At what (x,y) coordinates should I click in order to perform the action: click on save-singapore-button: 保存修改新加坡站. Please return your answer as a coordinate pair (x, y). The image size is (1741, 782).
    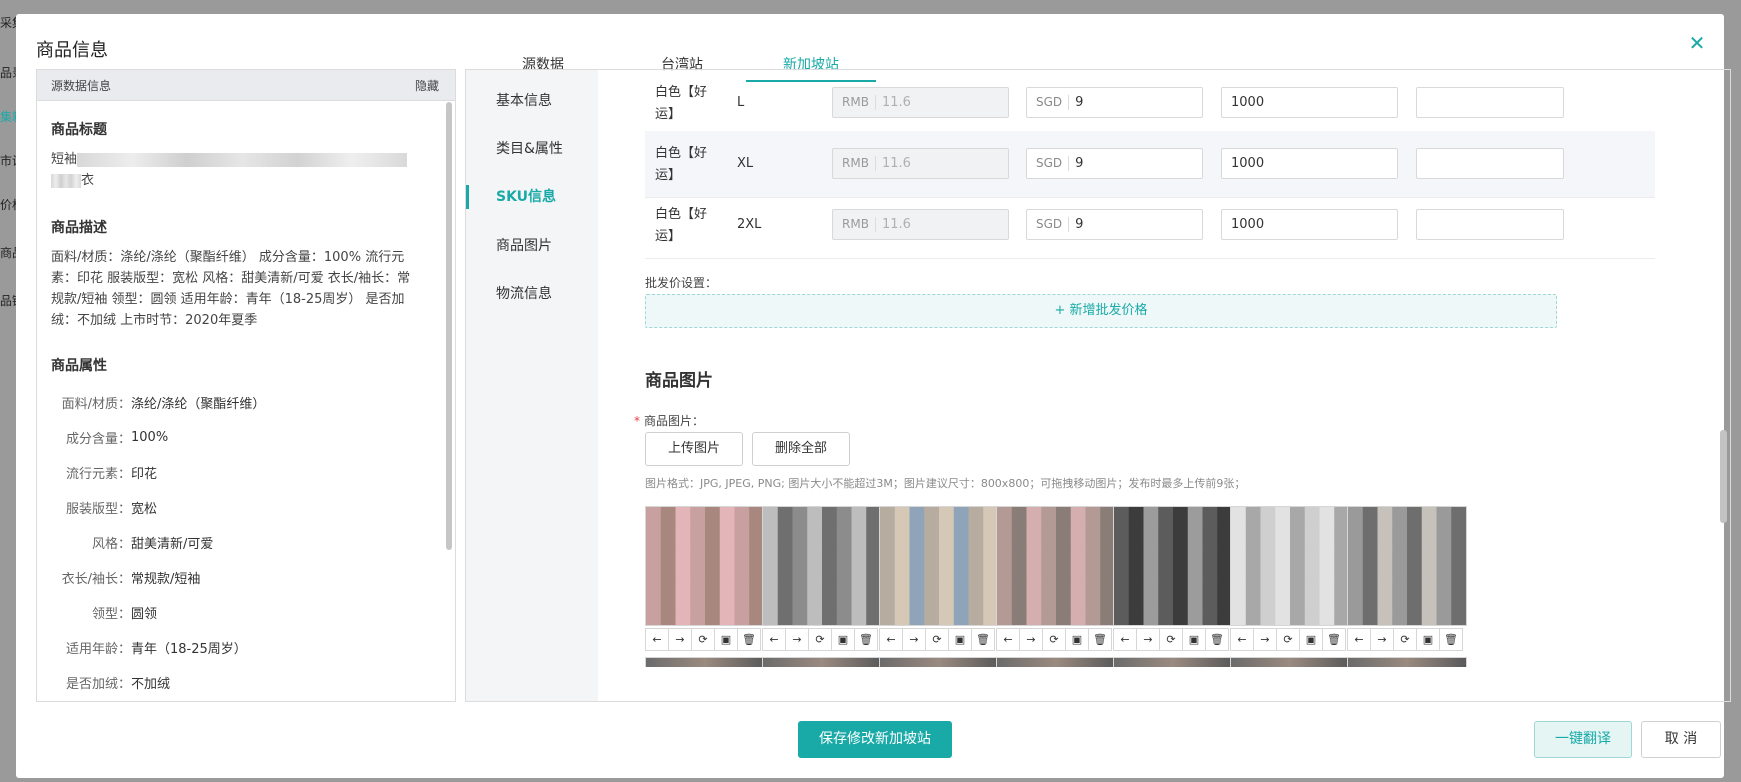
    Looking at the image, I should click on (875, 739).